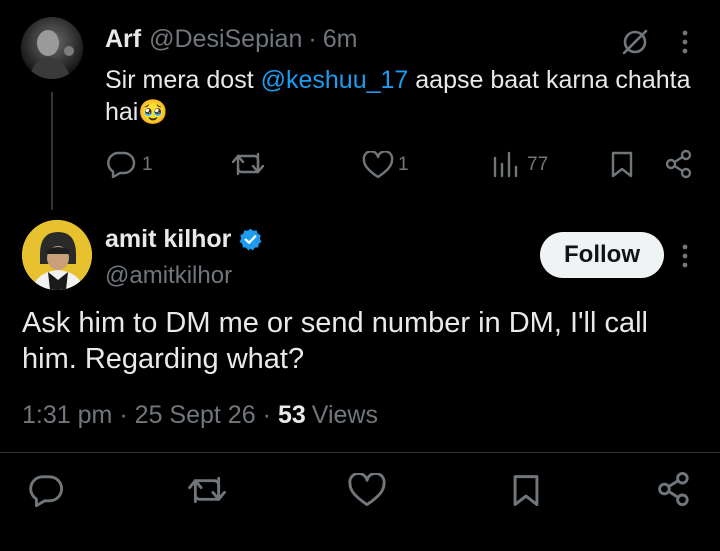 The height and width of the screenshot is (551, 720). I want to click on main-more-icon, so click(685, 256).